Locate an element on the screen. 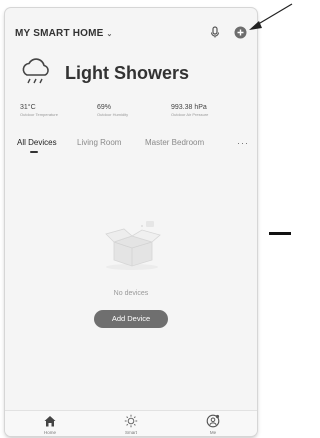  weather-summary: Light Showers is located at coordinates (134, 74).